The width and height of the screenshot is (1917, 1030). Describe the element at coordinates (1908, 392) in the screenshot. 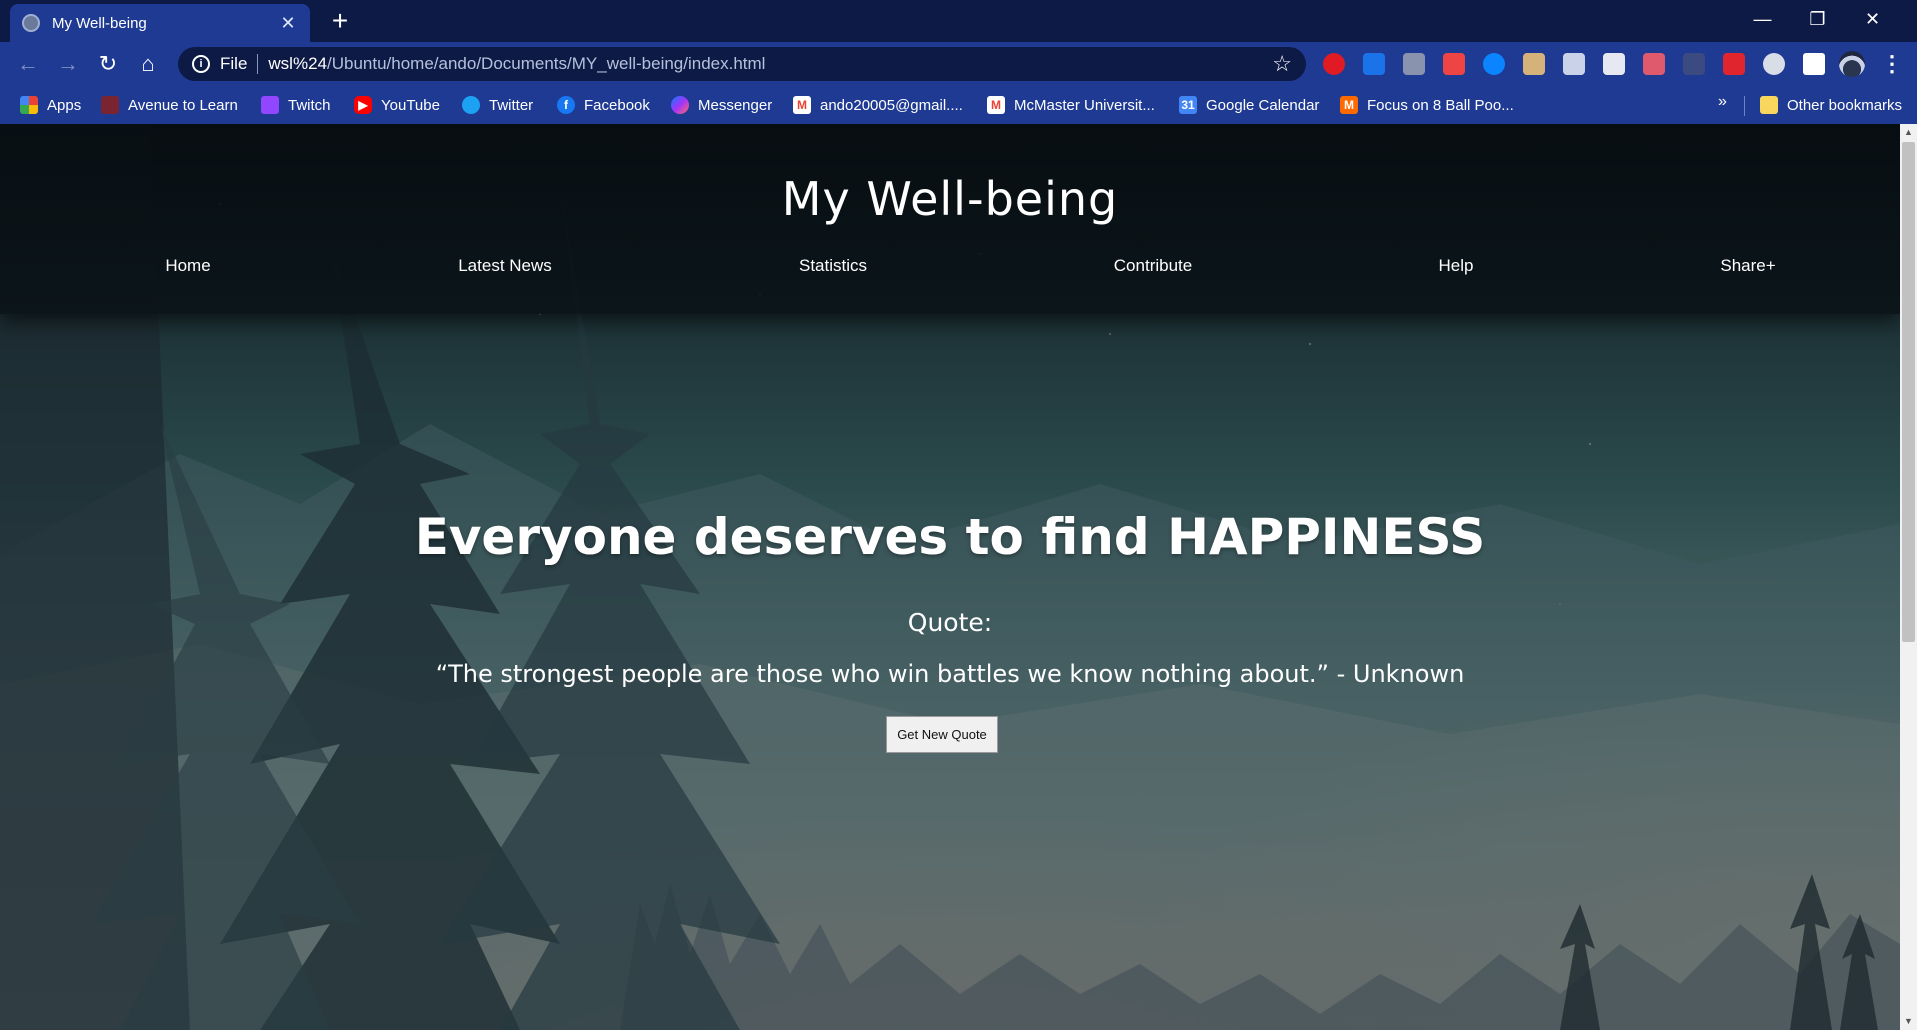

I see `scroll-thumb` at that location.